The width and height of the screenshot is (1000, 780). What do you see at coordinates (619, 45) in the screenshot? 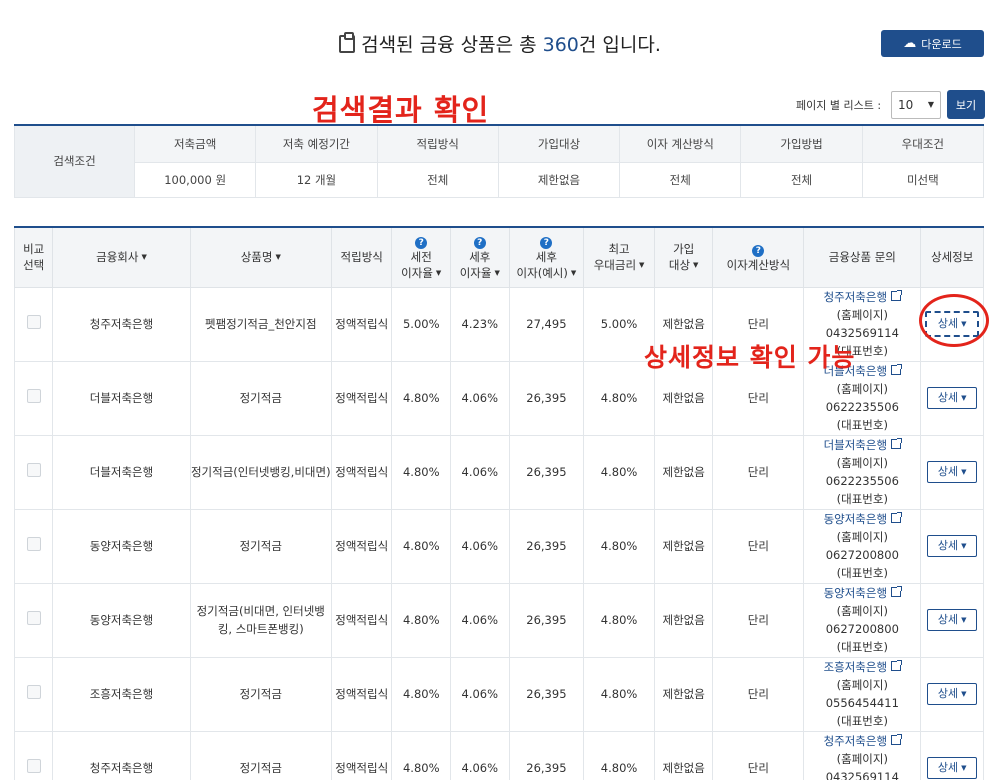
I see `result-title-suffix: 건 입니다.` at bounding box center [619, 45].